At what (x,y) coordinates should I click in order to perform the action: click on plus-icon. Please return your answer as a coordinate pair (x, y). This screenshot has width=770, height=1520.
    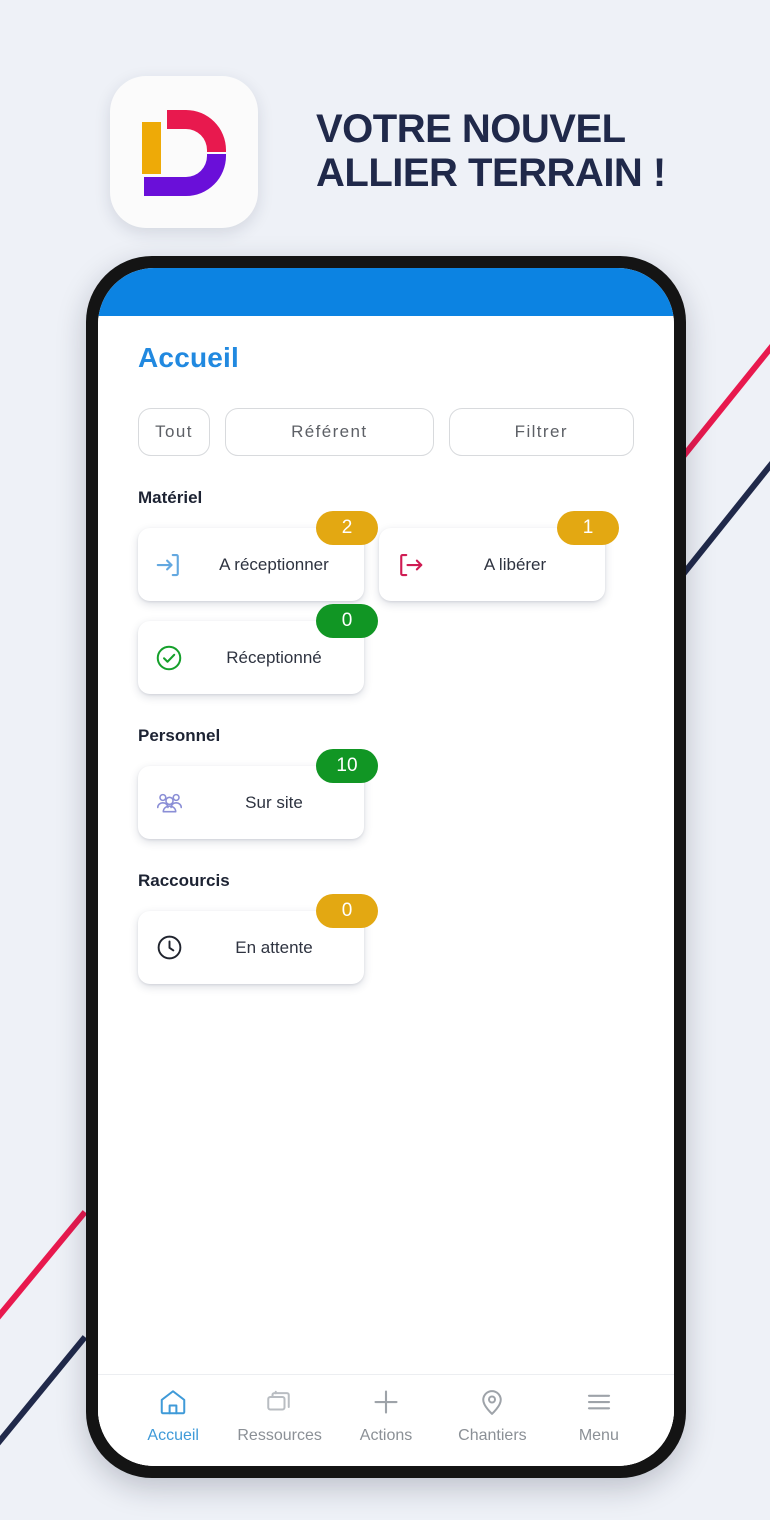
    Looking at the image, I should click on (386, 1404).